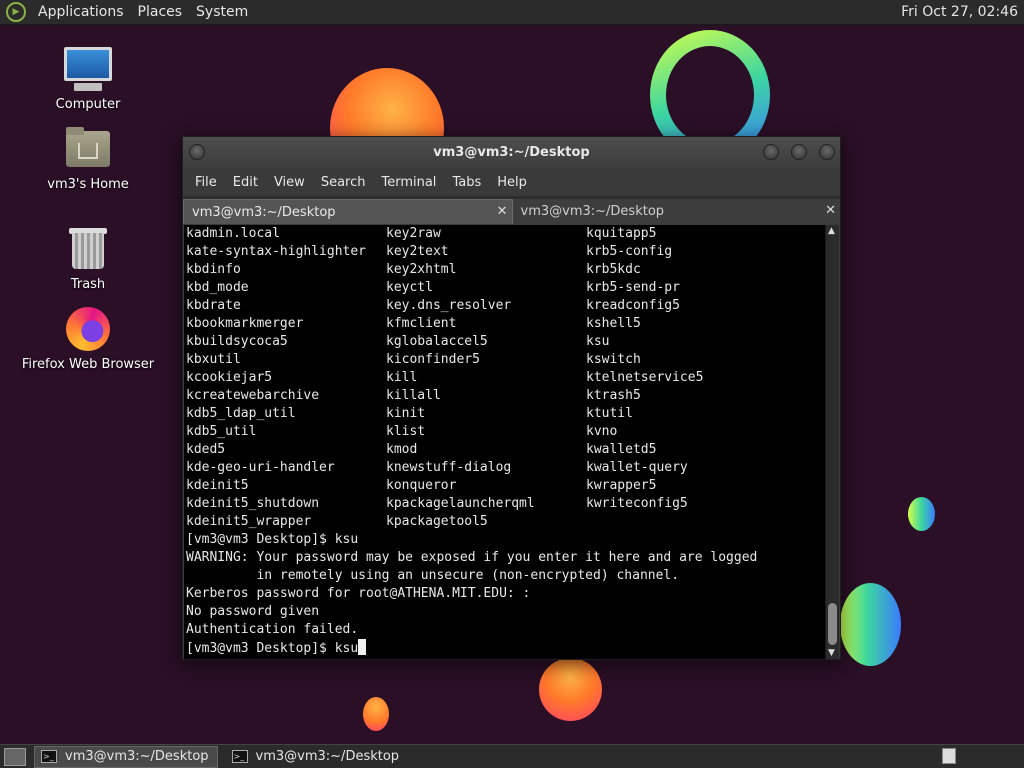  What do you see at coordinates (348, 211) in the screenshot?
I see `tab-1: vm3@vm3:~/Desktop ✕` at bounding box center [348, 211].